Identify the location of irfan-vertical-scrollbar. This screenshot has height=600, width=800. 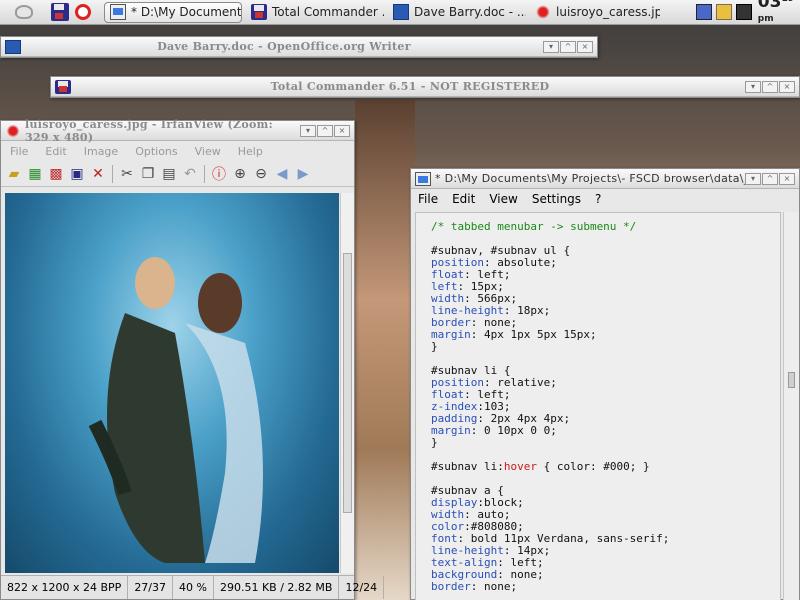
(347, 383).